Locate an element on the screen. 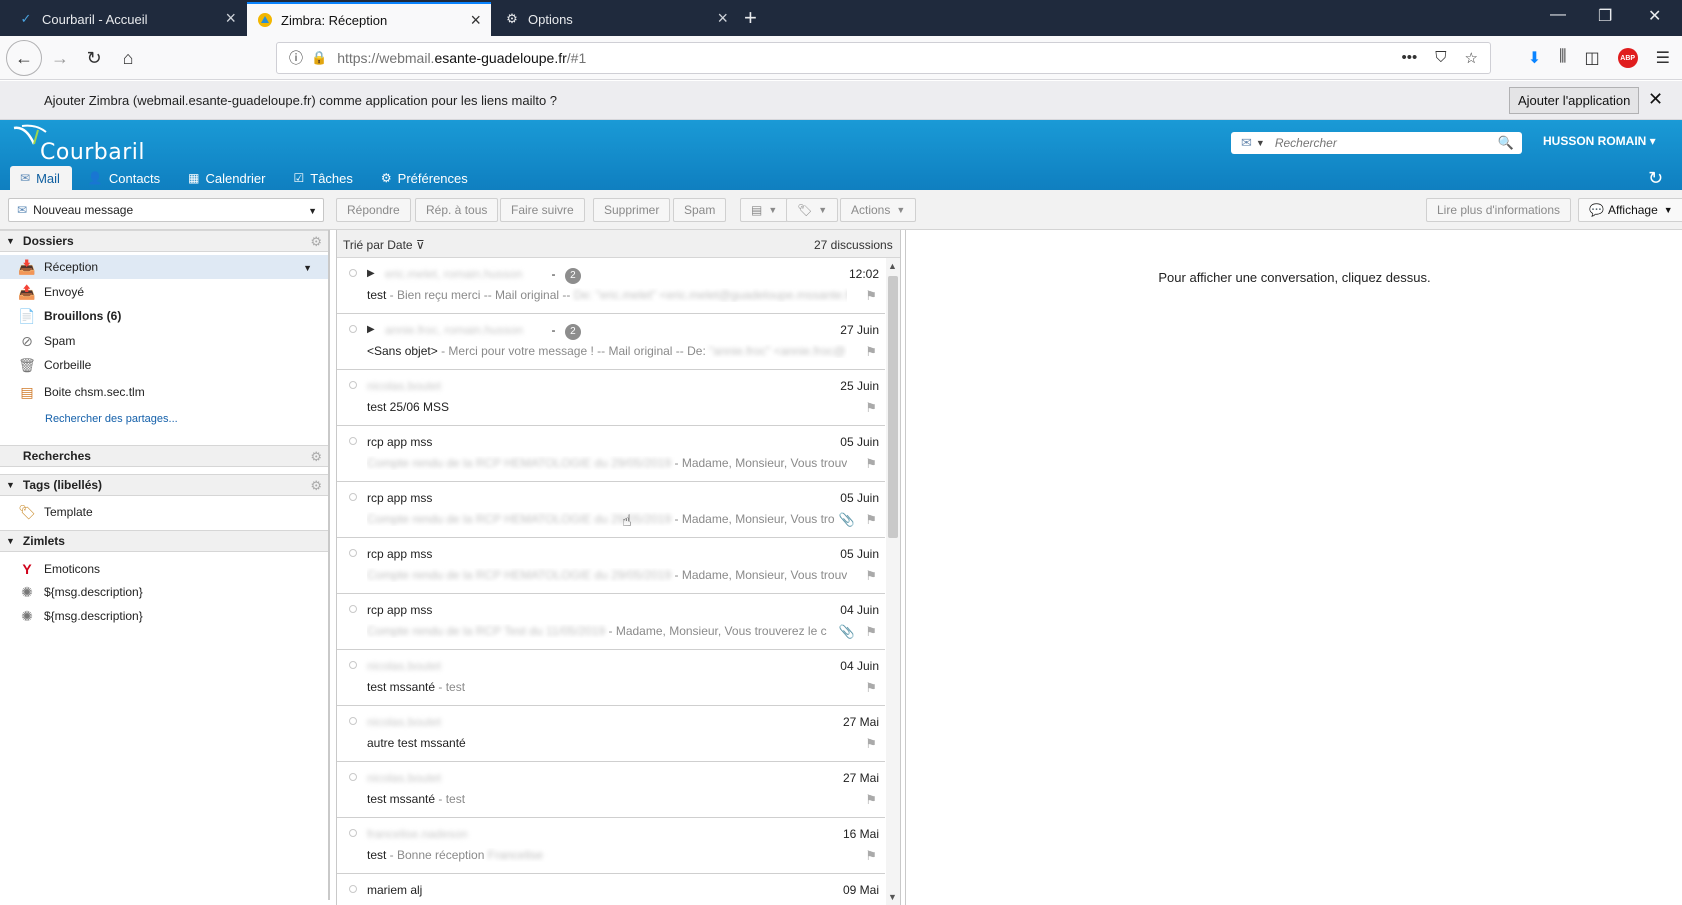 The image size is (1682, 905). sidebar-icon: ◫ is located at coordinates (1592, 58).